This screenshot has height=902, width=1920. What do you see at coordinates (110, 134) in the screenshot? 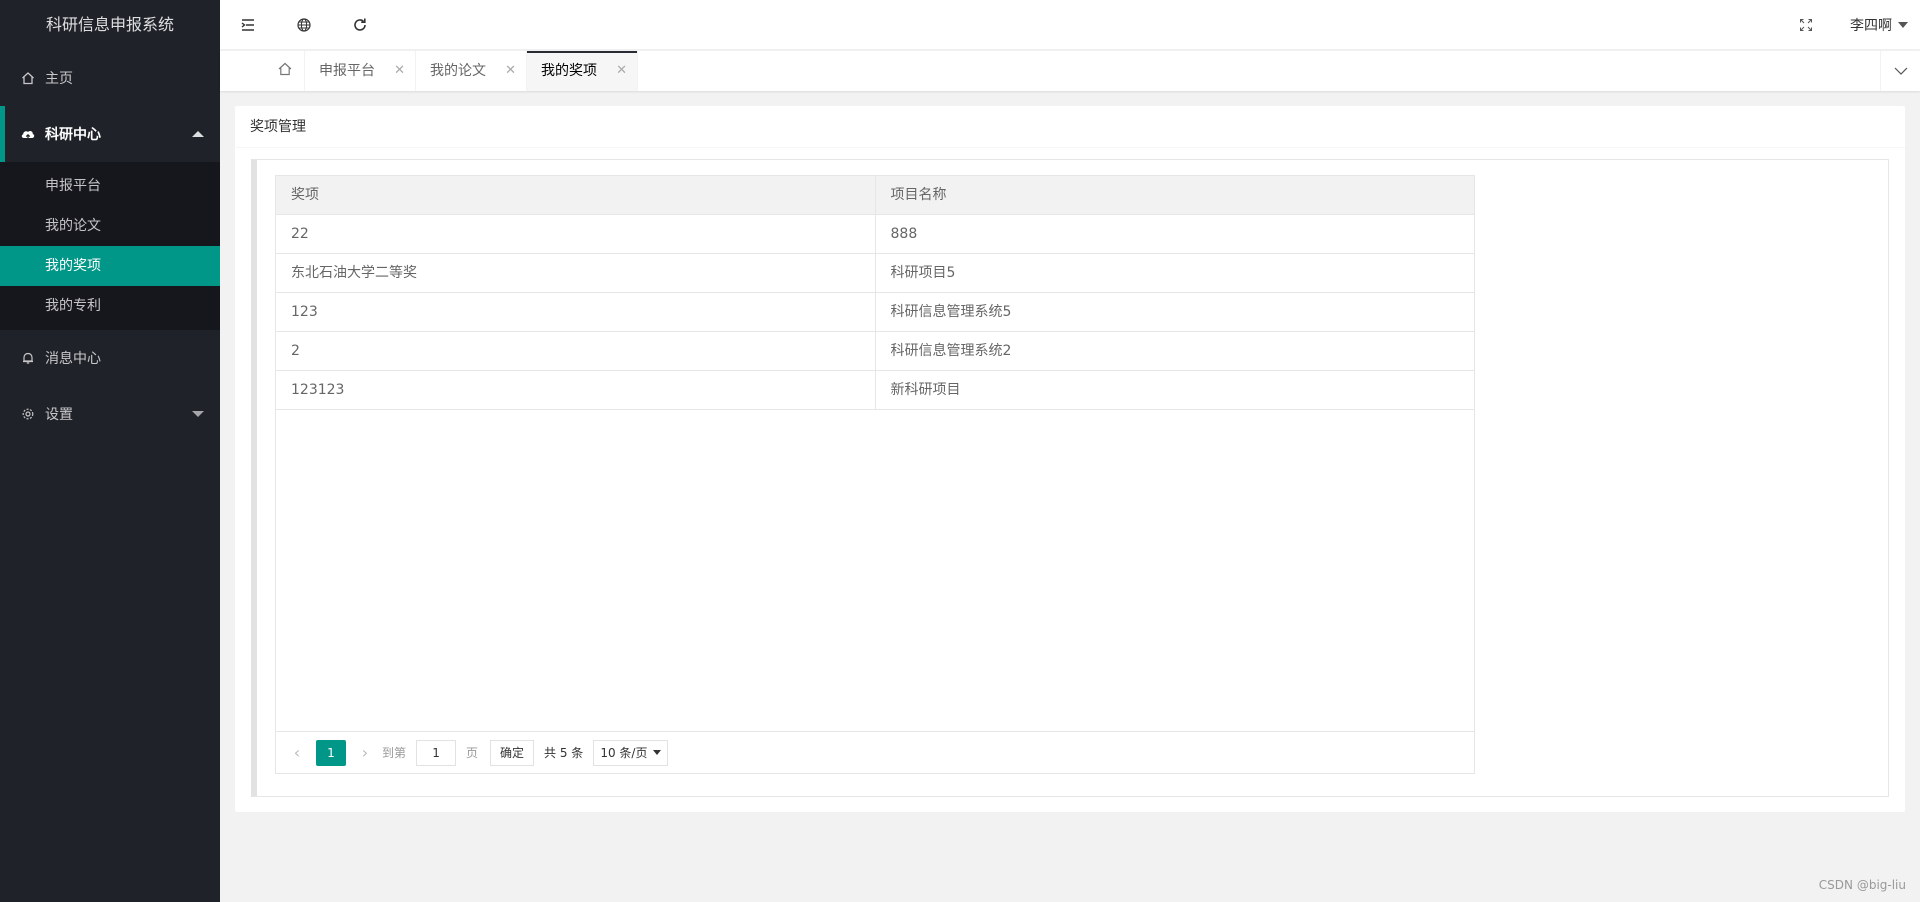
I see `sidebar-item-research-center: 科研中心` at bounding box center [110, 134].